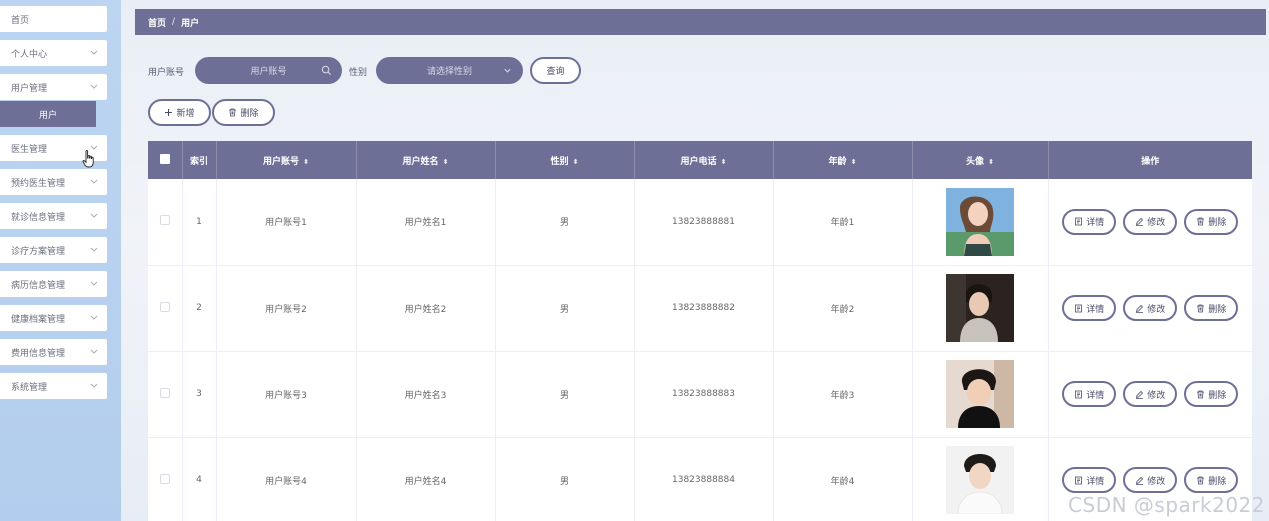  Describe the element at coordinates (53, 386) in the screenshot. I see `sidebar-item-system-management: 系统管理` at that location.